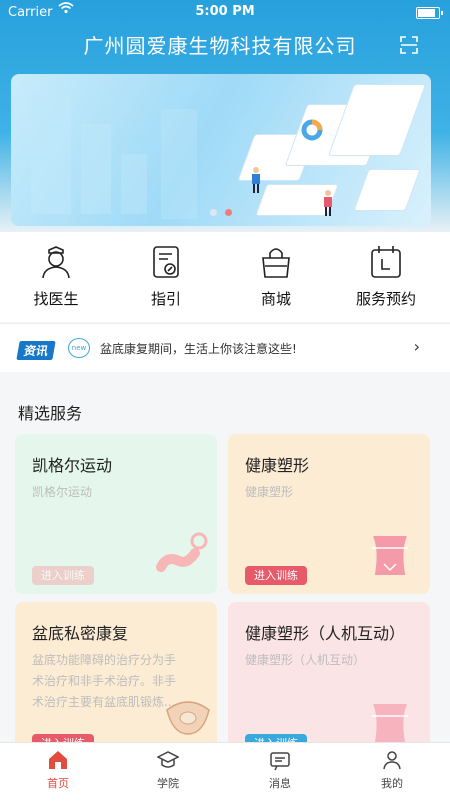  I want to click on service-card-interactive-shaping: 健康塑形（人机互动） 健康塑形（人机互动） 进入训练, so click(329, 677).